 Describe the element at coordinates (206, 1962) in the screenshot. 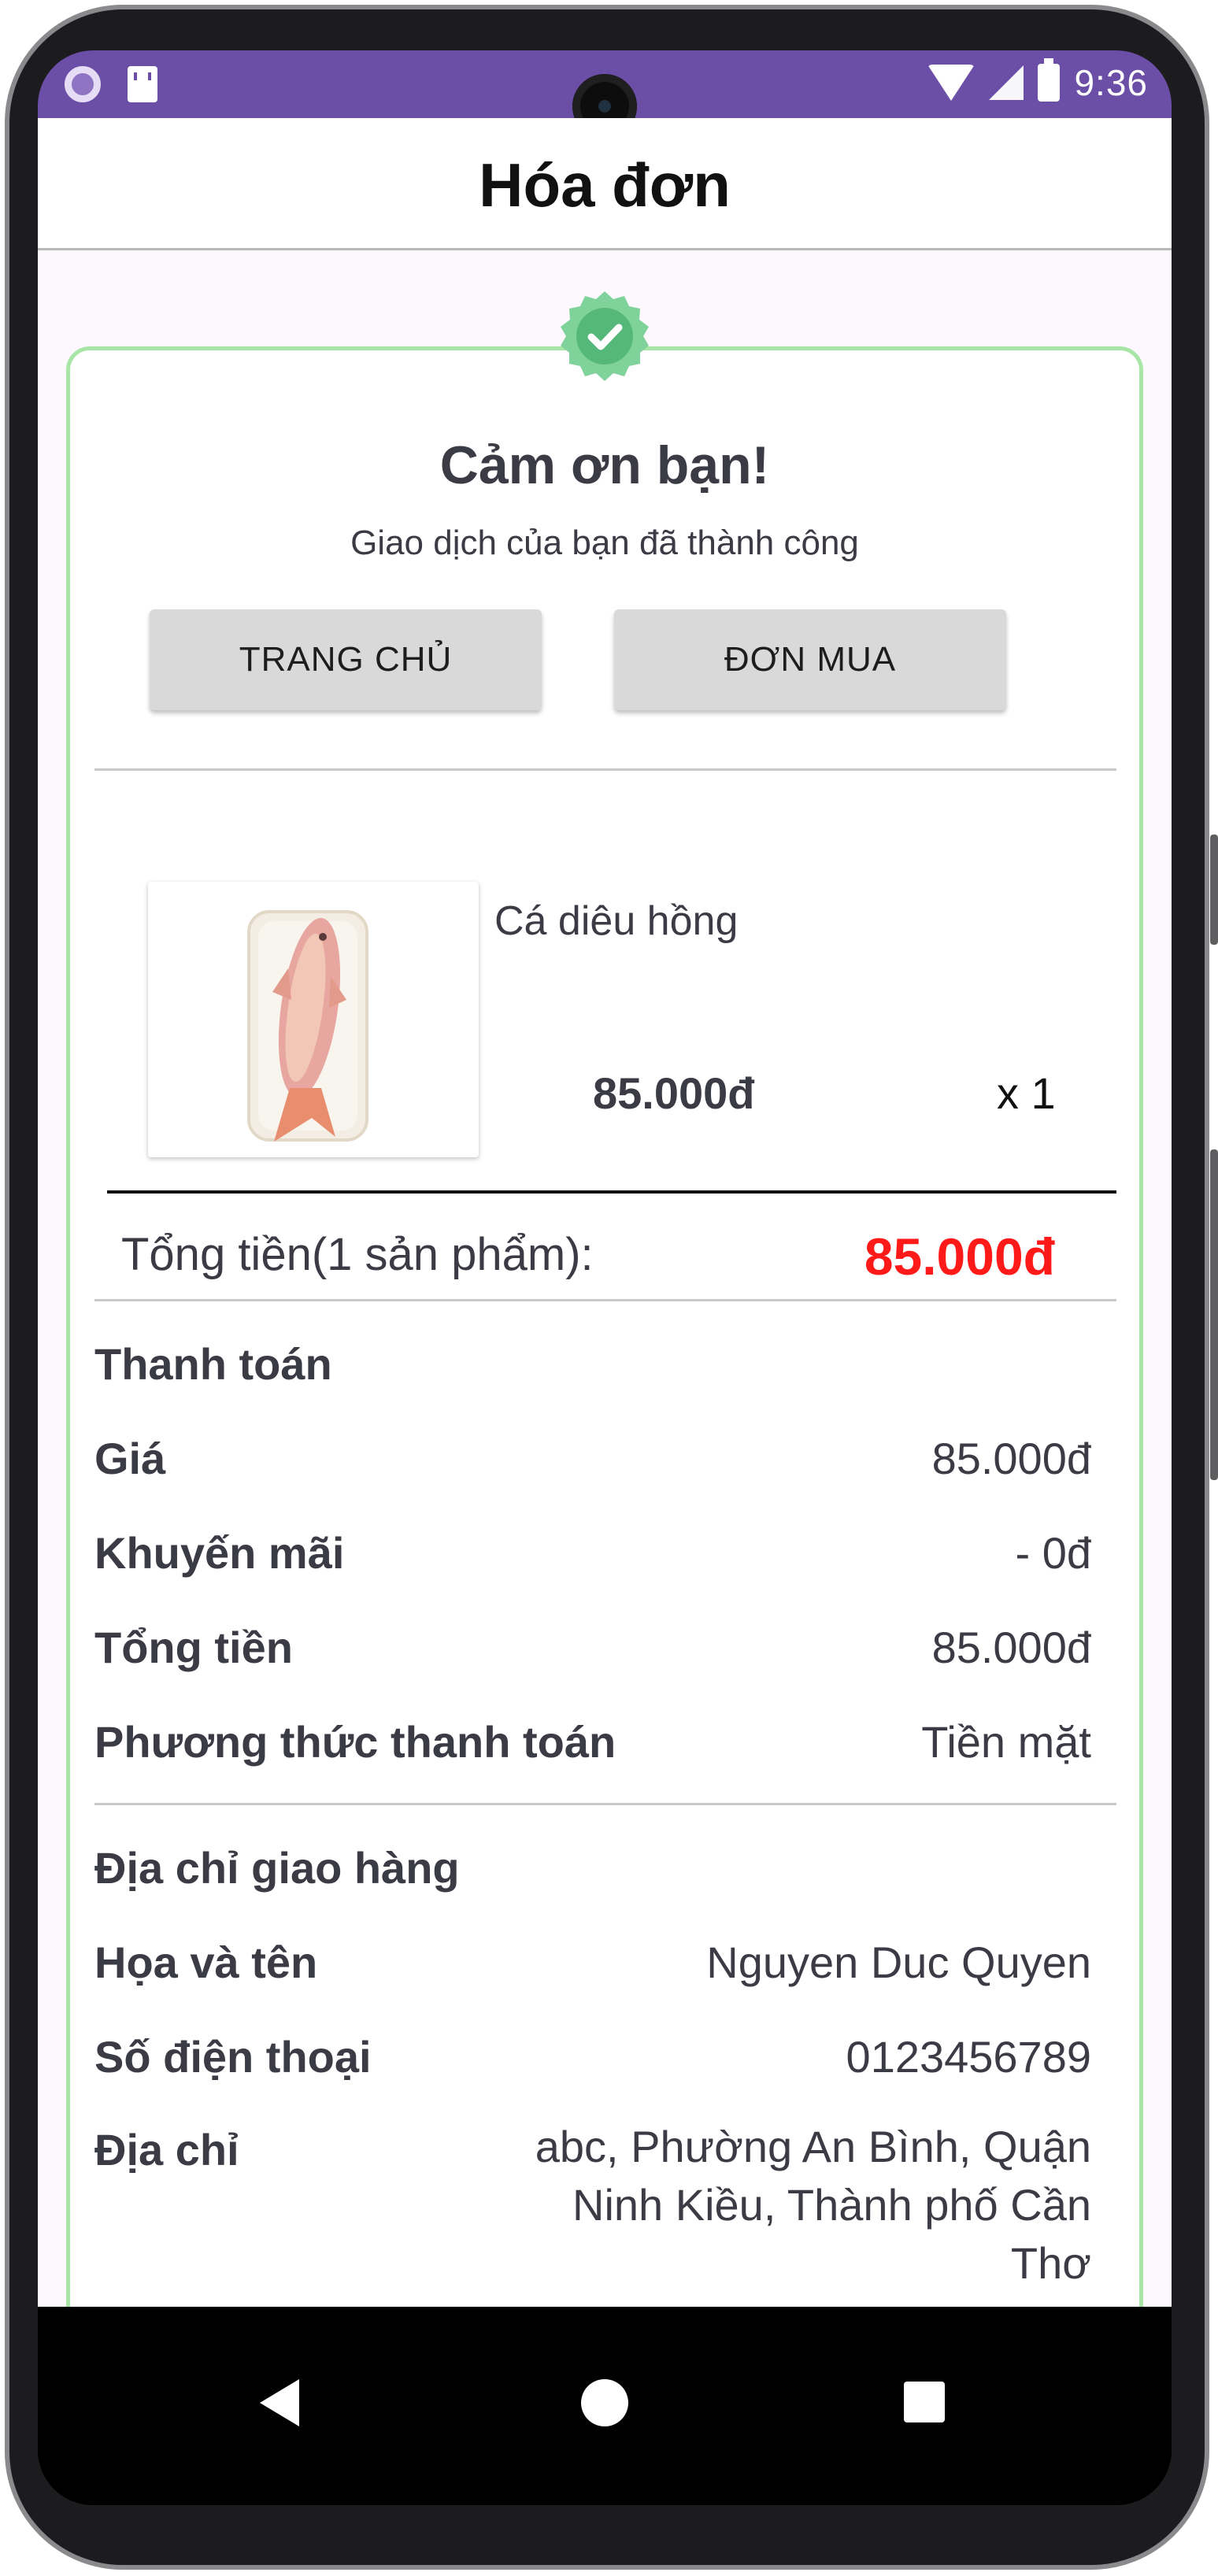

I see `recipient-name-label: Họa và tên` at that location.